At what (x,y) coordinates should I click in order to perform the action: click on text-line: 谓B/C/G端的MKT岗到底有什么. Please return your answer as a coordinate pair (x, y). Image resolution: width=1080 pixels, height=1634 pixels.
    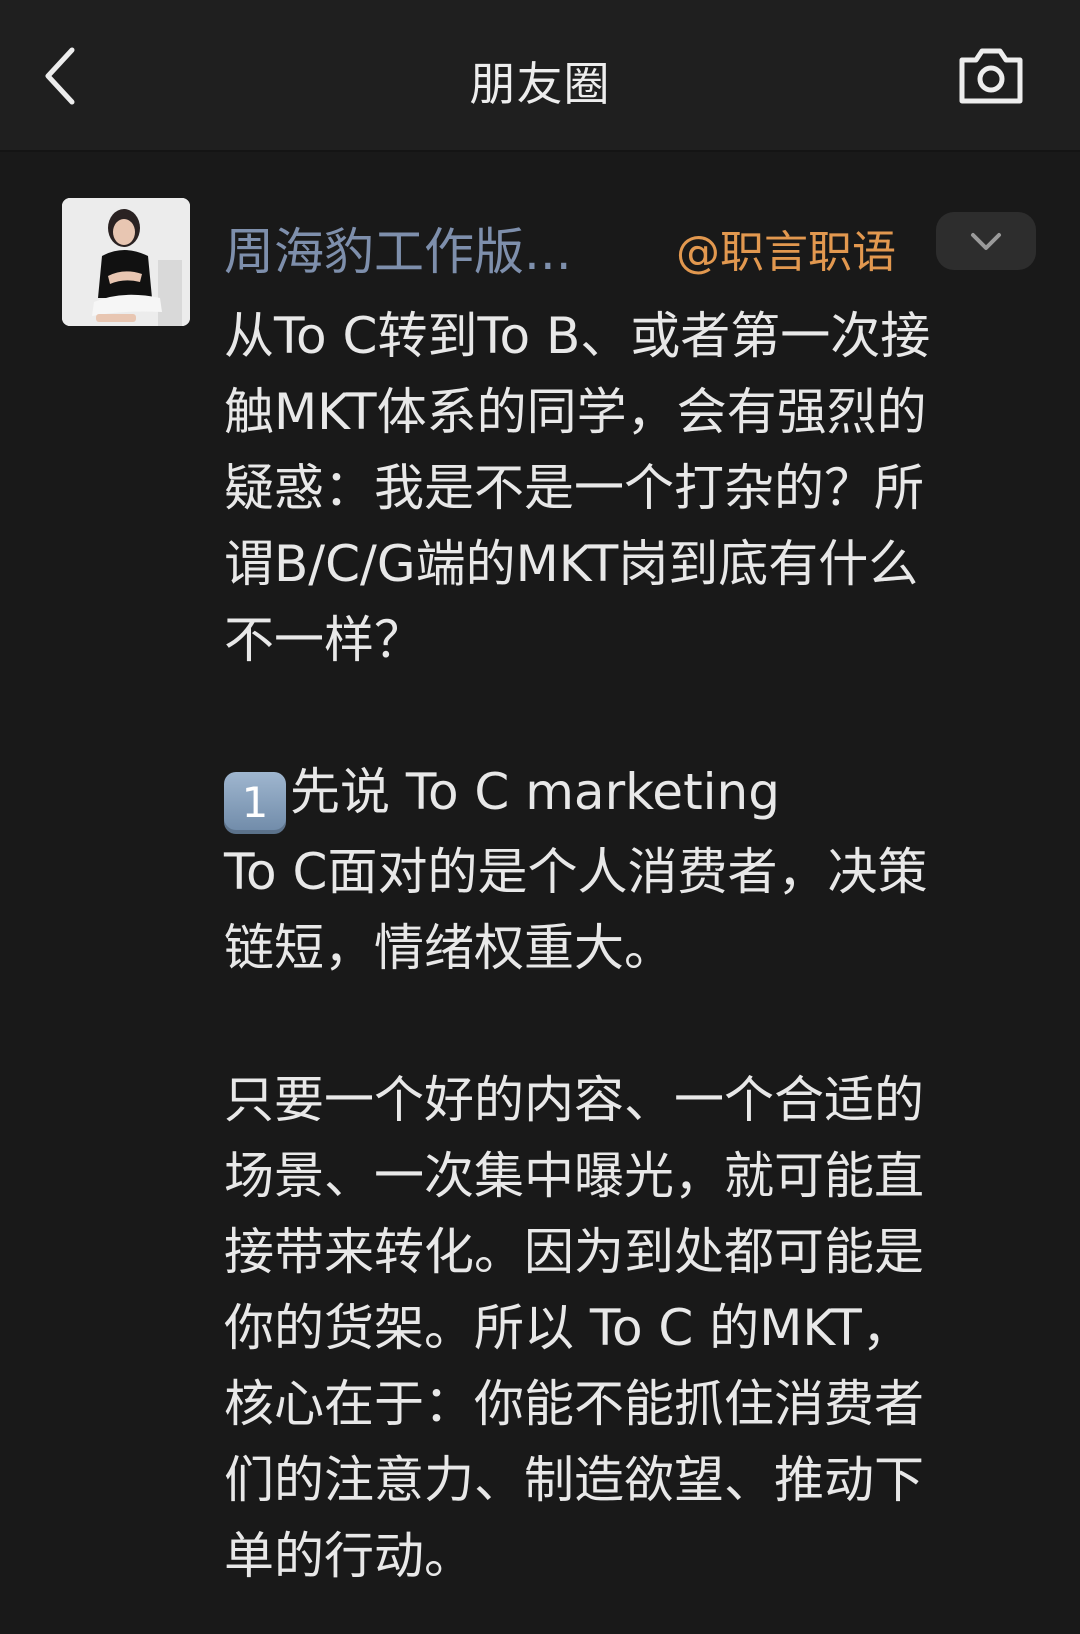
    Looking at the image, I should click on (571, 564).